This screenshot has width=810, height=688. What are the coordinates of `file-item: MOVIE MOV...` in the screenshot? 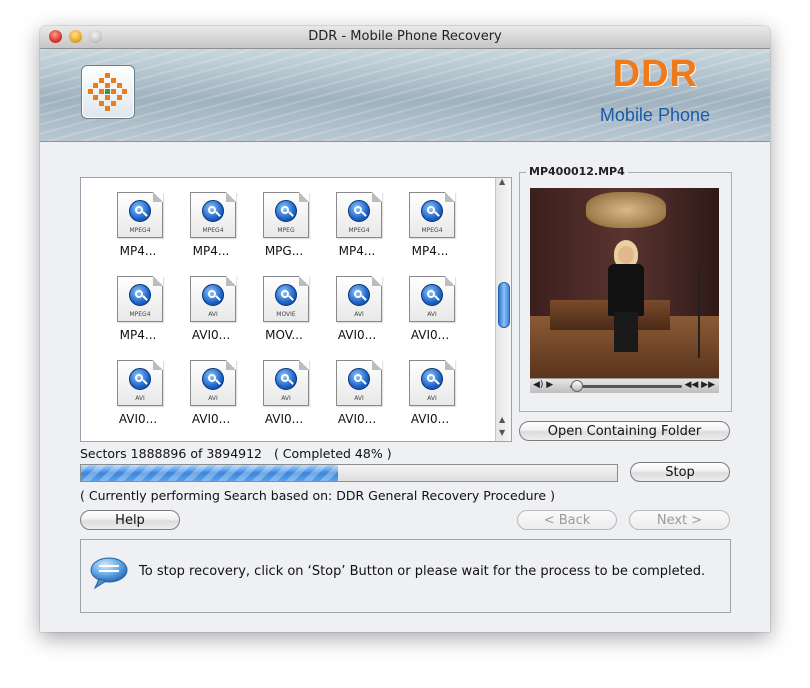 It's located at (284, 316).